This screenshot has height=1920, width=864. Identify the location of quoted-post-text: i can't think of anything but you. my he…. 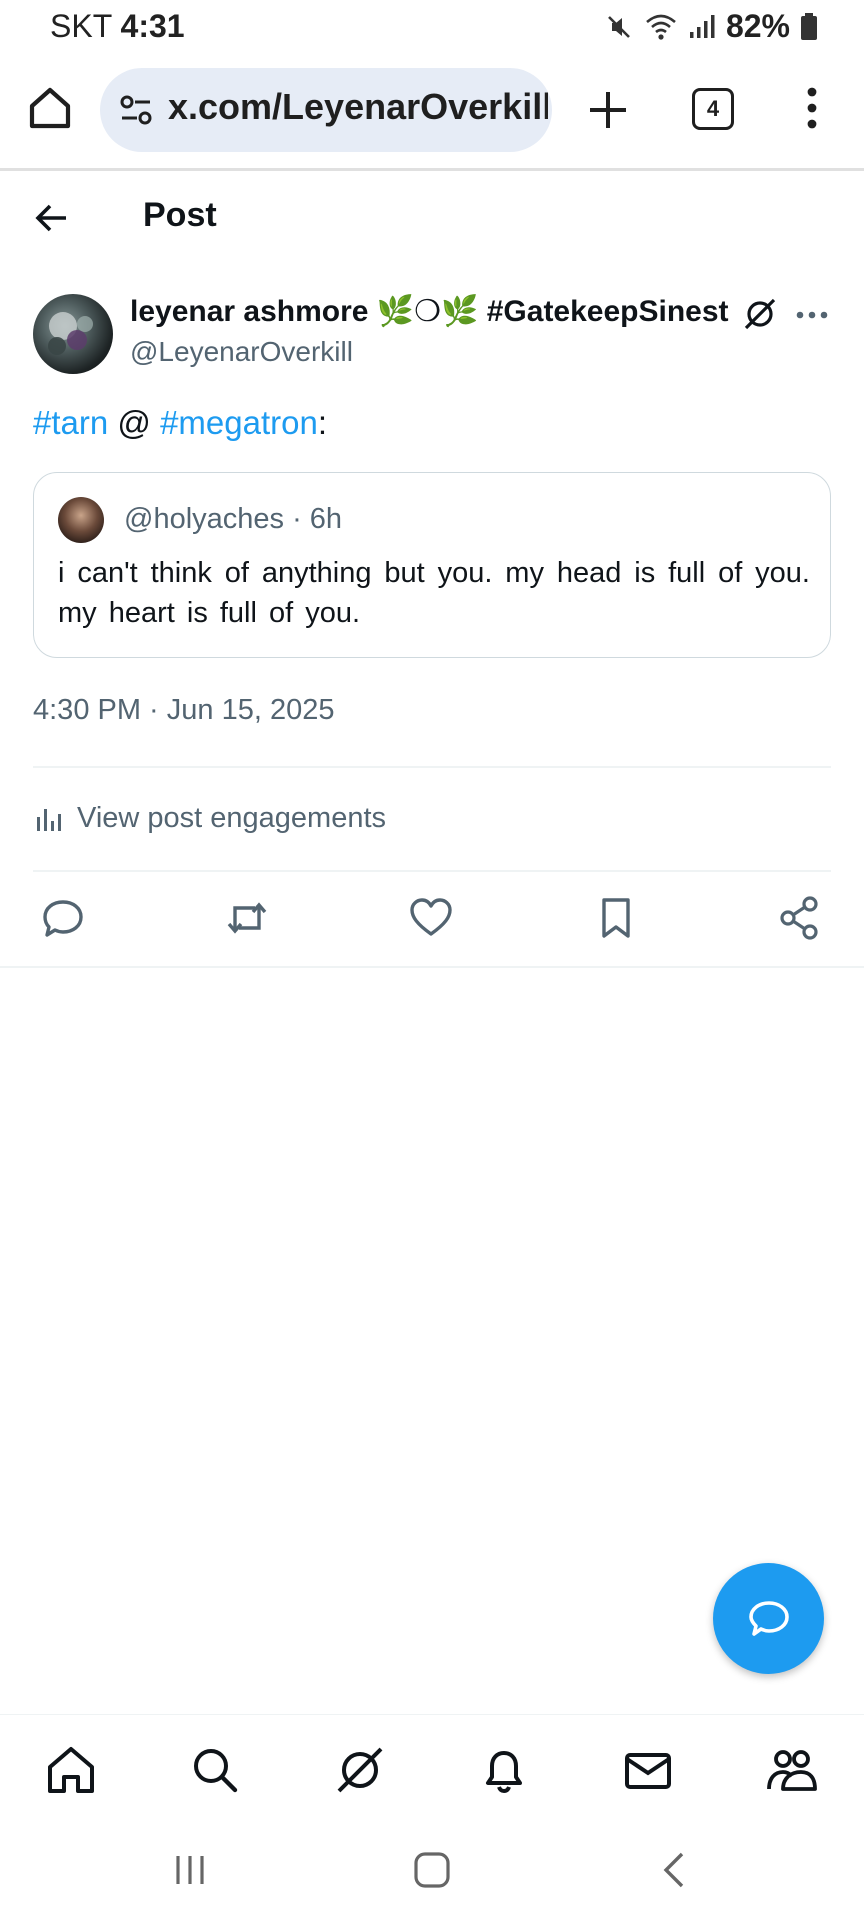
(434, 593).